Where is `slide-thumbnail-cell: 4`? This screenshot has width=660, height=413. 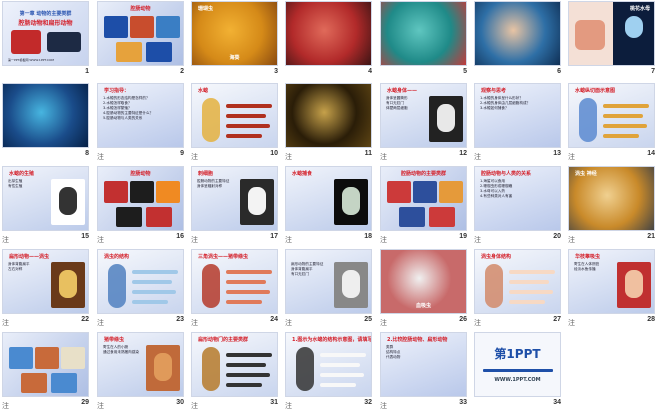
slide-thumbnail-cell: 4 is located at coordinates (330, 41).